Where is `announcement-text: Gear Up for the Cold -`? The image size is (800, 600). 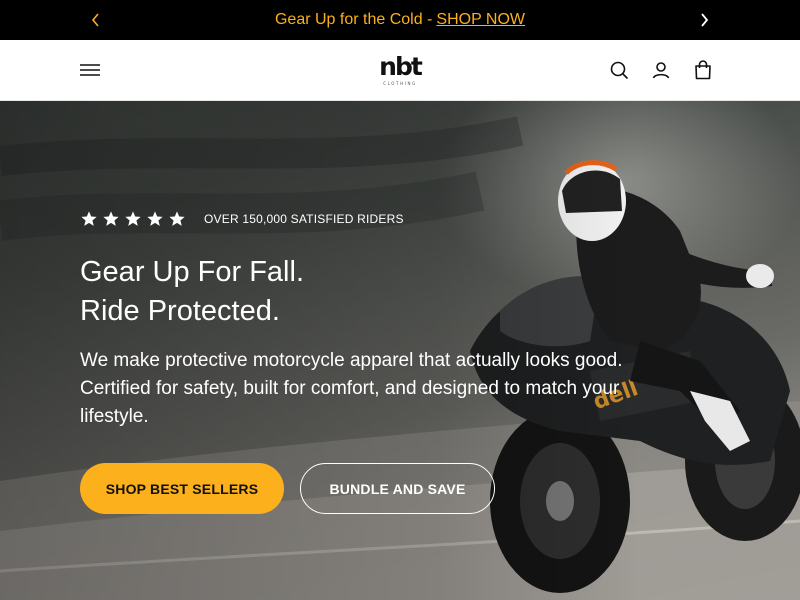
announcement-text: Gear Up for the Cold - is located at coordinates (353, 19).